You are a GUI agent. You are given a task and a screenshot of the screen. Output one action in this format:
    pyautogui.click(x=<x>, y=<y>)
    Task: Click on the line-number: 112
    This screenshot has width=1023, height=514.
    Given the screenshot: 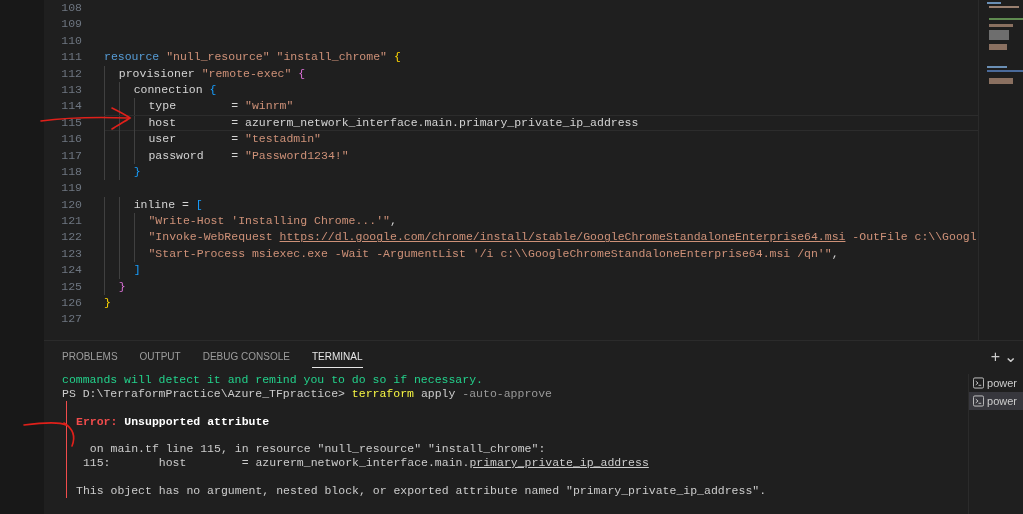 What is the action you would take?
    pyautogui.click(x=71, y=73)
    